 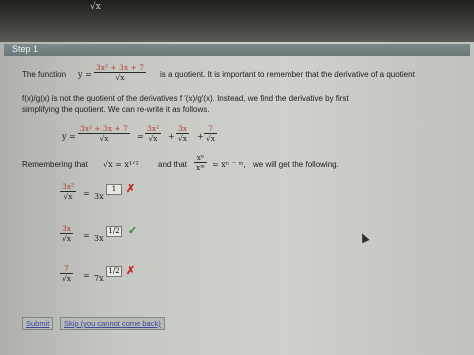 I want to click on submit-button: Submit, so click(x=38, y=323).